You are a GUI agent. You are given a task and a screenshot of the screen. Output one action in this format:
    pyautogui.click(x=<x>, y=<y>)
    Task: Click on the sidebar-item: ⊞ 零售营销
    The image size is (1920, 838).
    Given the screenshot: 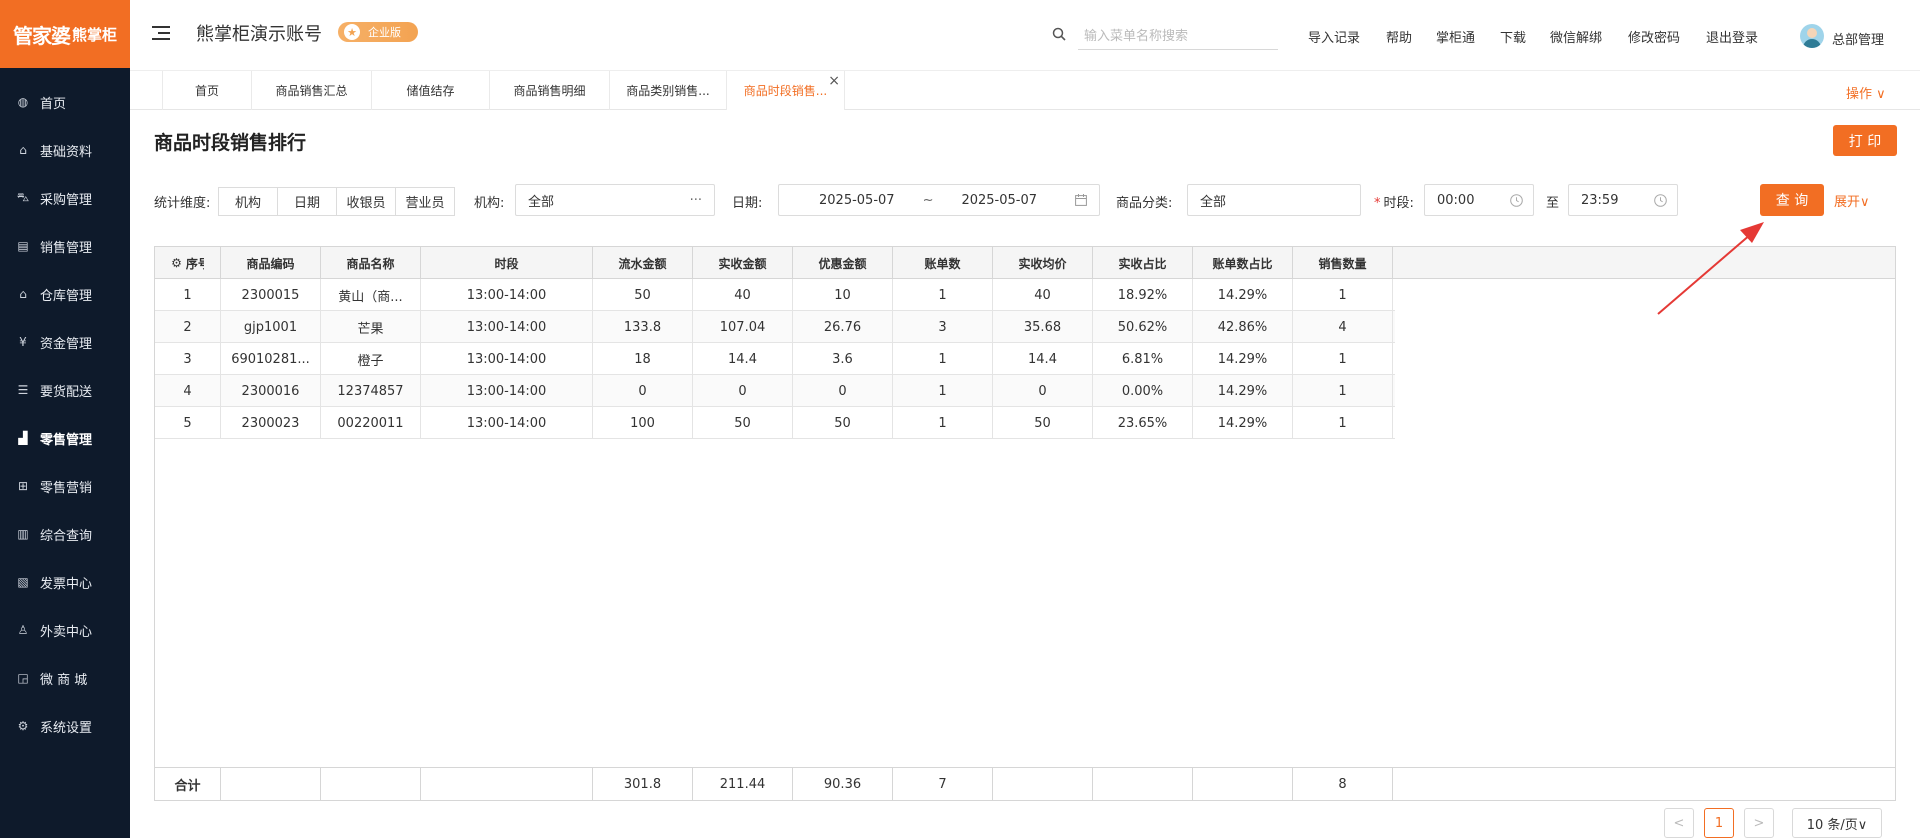 What is the action you would take?
    pyautogui.click(x=65, y=486)
    